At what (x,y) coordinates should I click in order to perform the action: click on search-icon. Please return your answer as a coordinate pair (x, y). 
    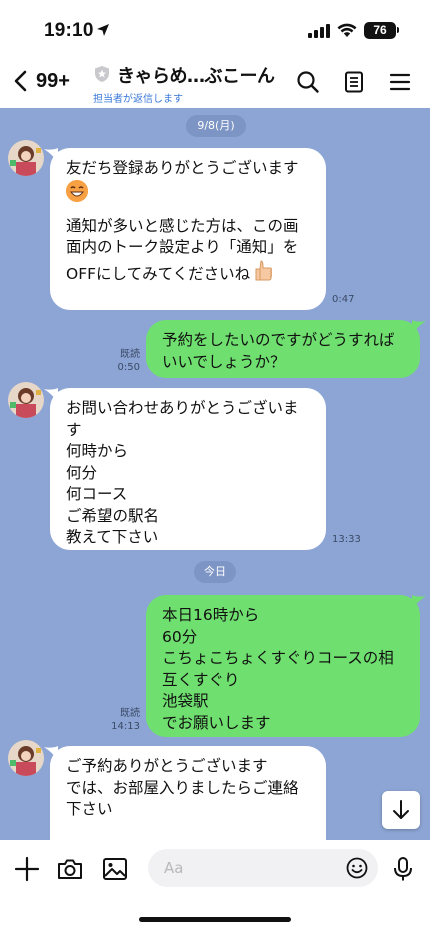
    Looking at the image, I should click on (308, 82).